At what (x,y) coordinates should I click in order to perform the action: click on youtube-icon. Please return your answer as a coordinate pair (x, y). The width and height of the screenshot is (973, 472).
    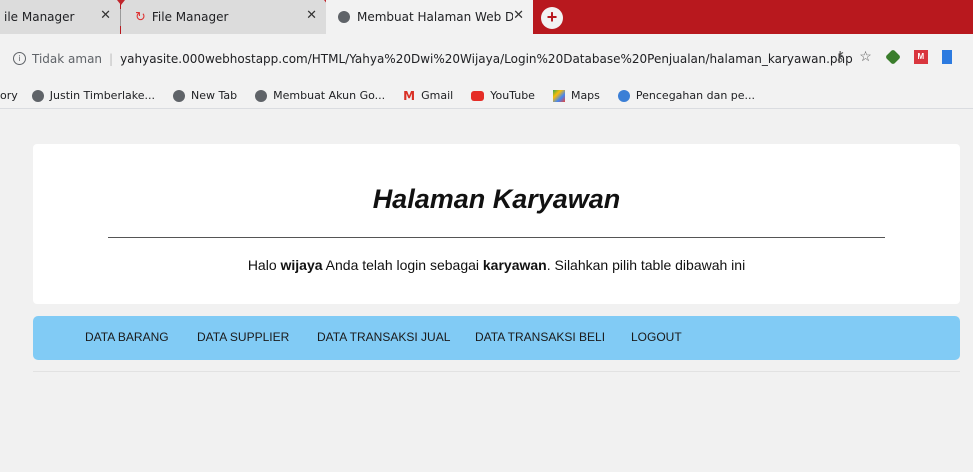
    Looking at the image, I should click on (478, 95).